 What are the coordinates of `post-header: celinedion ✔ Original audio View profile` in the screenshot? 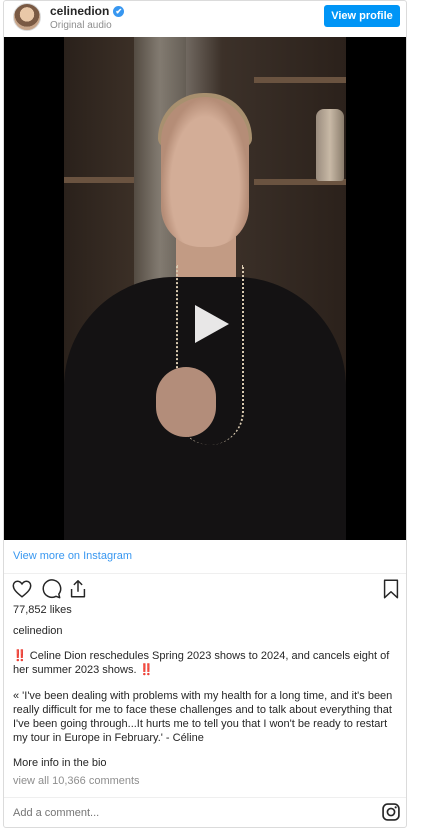 It's located at (205, 19).